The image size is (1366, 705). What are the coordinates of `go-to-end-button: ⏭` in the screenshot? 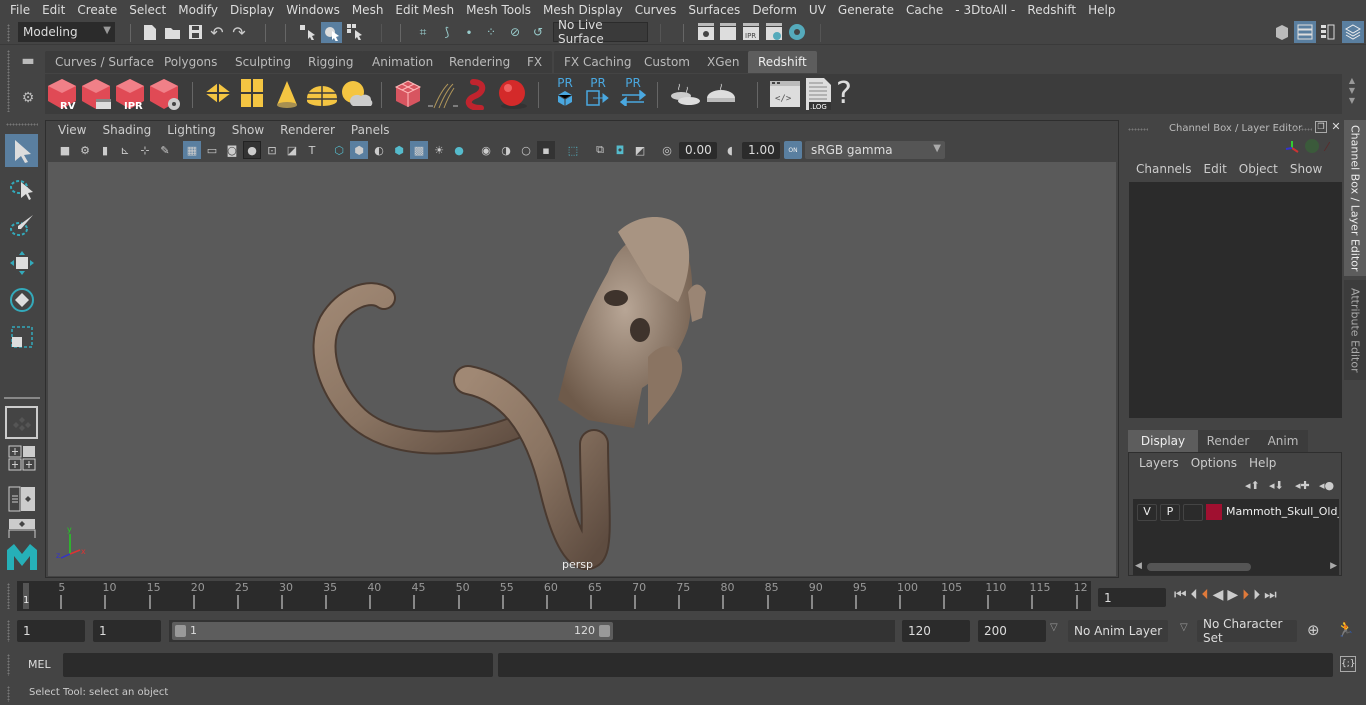 It's located at (1270, 595).